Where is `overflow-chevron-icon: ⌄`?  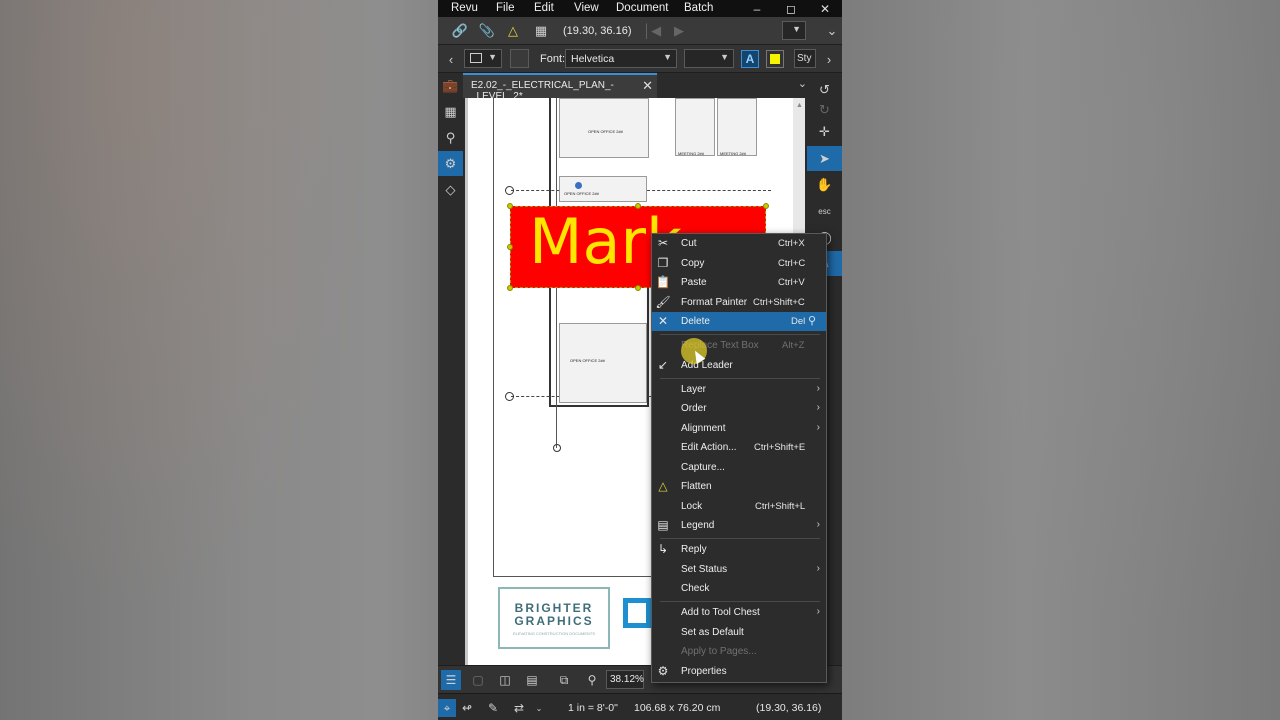
overflow-chevron-icon: ⌄ is located at coordinates (832, 31).